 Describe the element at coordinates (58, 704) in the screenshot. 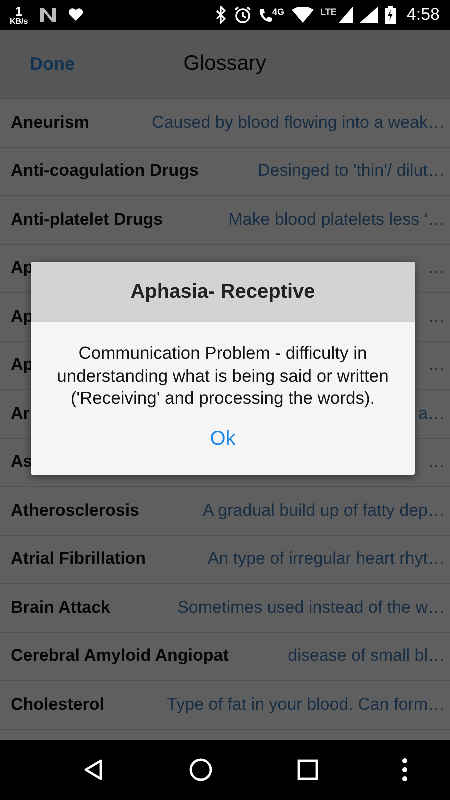

I see `glossary-term: Cholesterol` at that location.